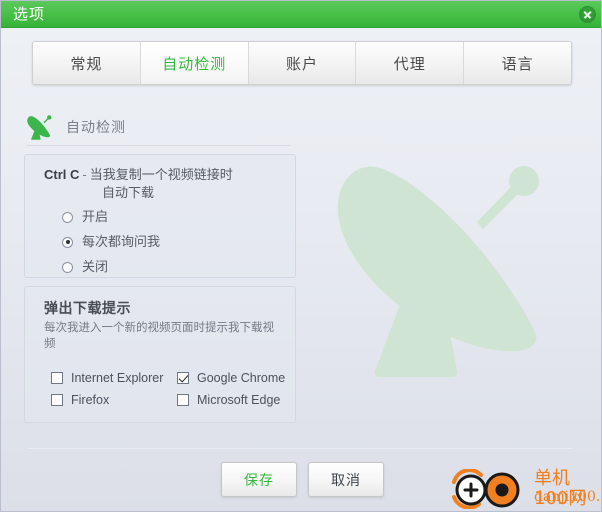  I want to click on cancel-button: 取消, so click(346, 479).